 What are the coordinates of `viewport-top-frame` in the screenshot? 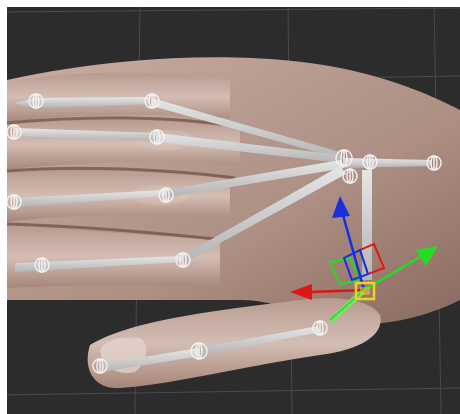 It's located at (230, 3).